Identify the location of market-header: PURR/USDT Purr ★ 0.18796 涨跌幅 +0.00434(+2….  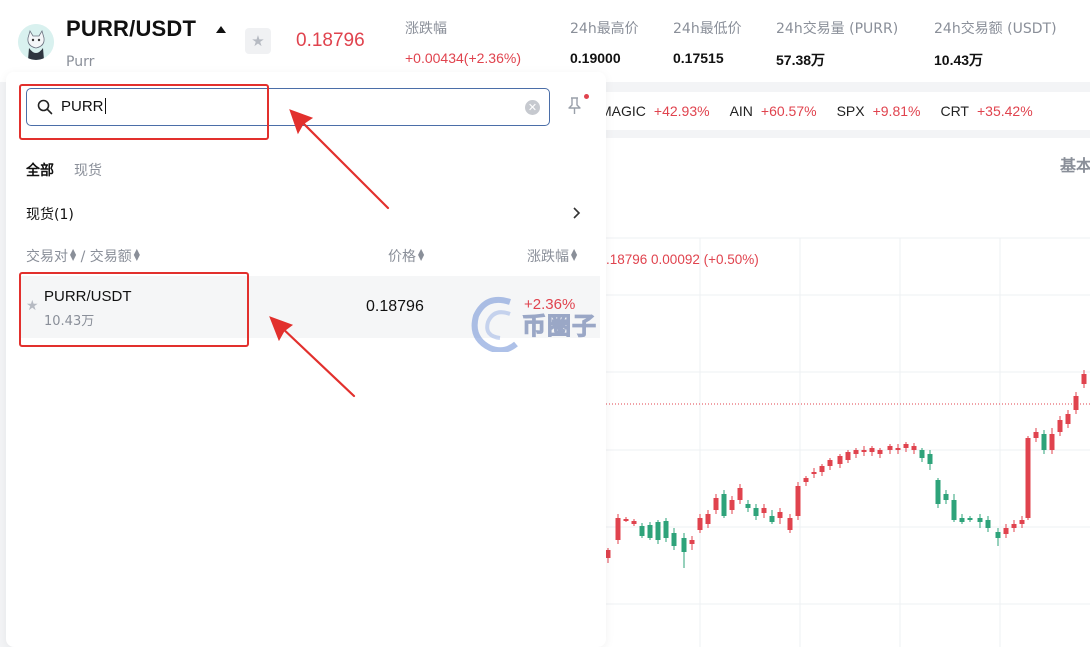
(545, 41).